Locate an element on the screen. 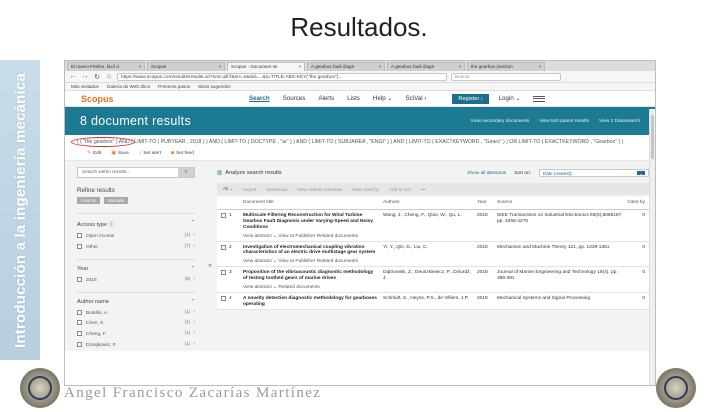 Image resolution: width=718 pixels, height=412 pixels. action-set-alert: ♪ Set alert is located at coordinates (150, 153).